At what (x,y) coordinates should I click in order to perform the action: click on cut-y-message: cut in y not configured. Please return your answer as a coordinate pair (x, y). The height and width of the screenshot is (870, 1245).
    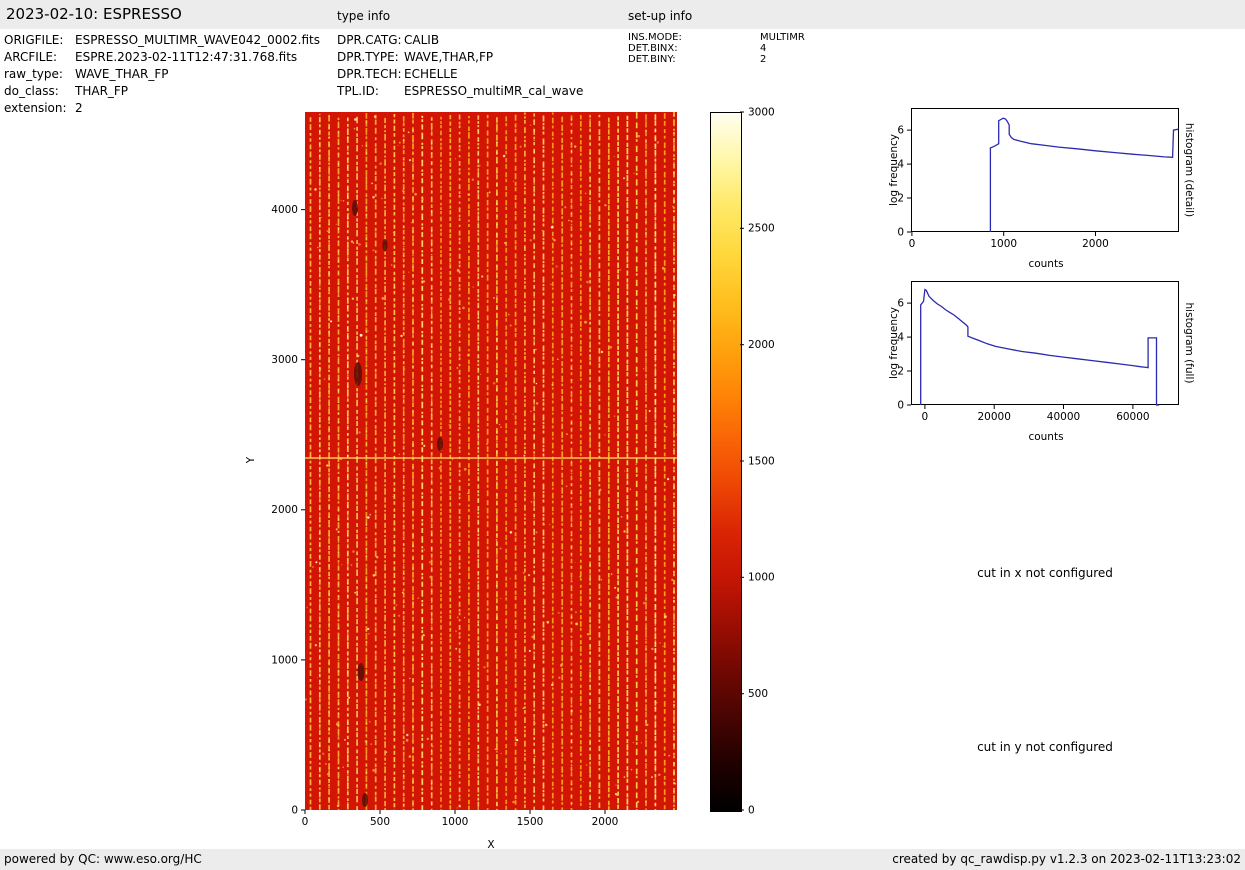
    Looking at the image, I should click on (1045, 747).